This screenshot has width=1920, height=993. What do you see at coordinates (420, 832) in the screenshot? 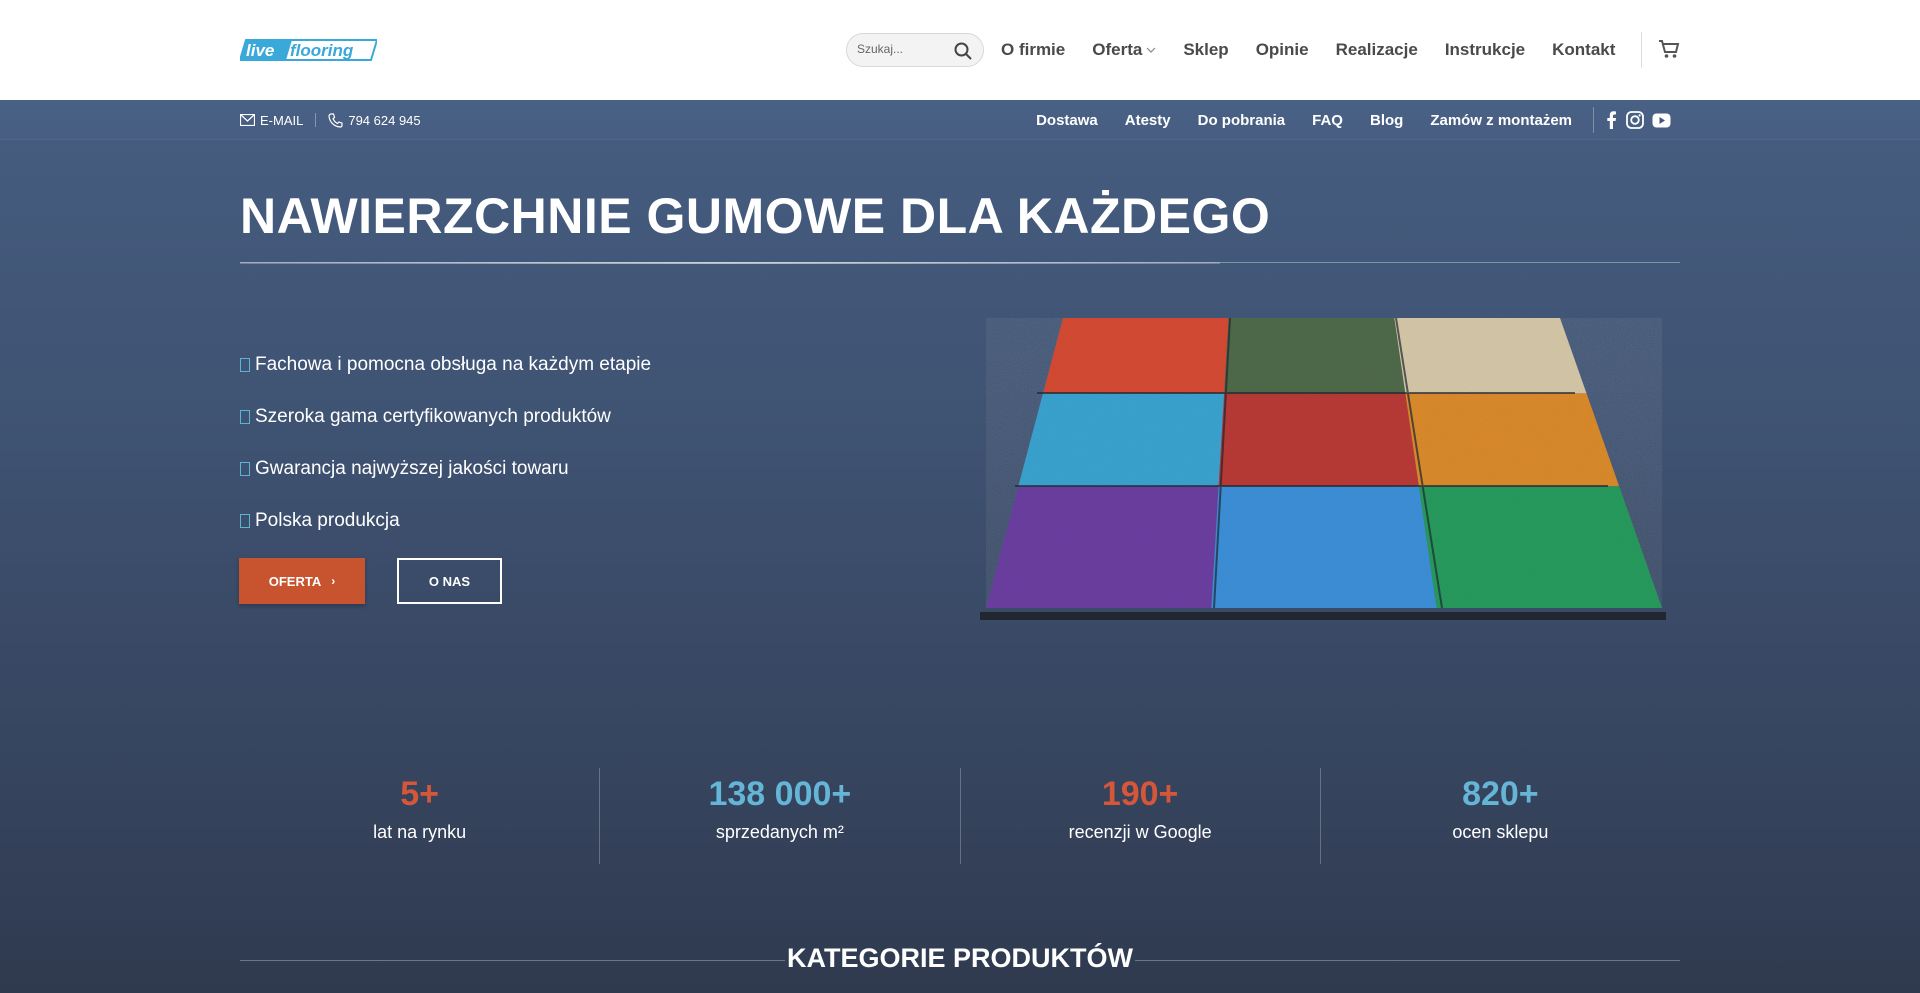
I see `stat-label: lat na rynku` at bounding box center [420, 832].